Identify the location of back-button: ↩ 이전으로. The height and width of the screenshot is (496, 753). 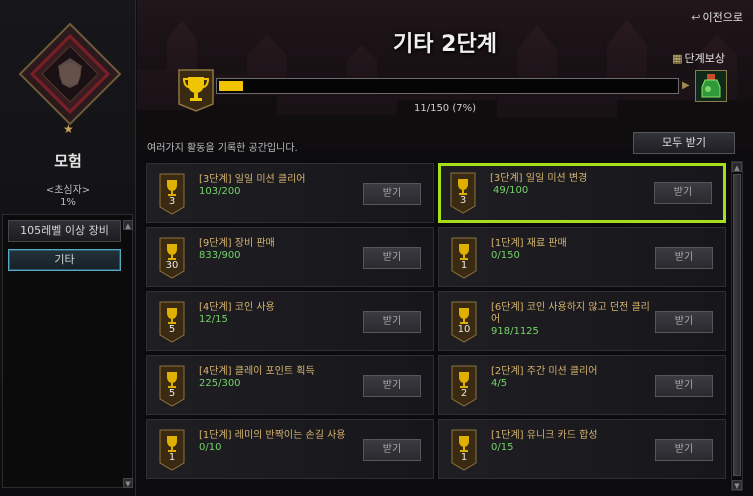
(717, 17).